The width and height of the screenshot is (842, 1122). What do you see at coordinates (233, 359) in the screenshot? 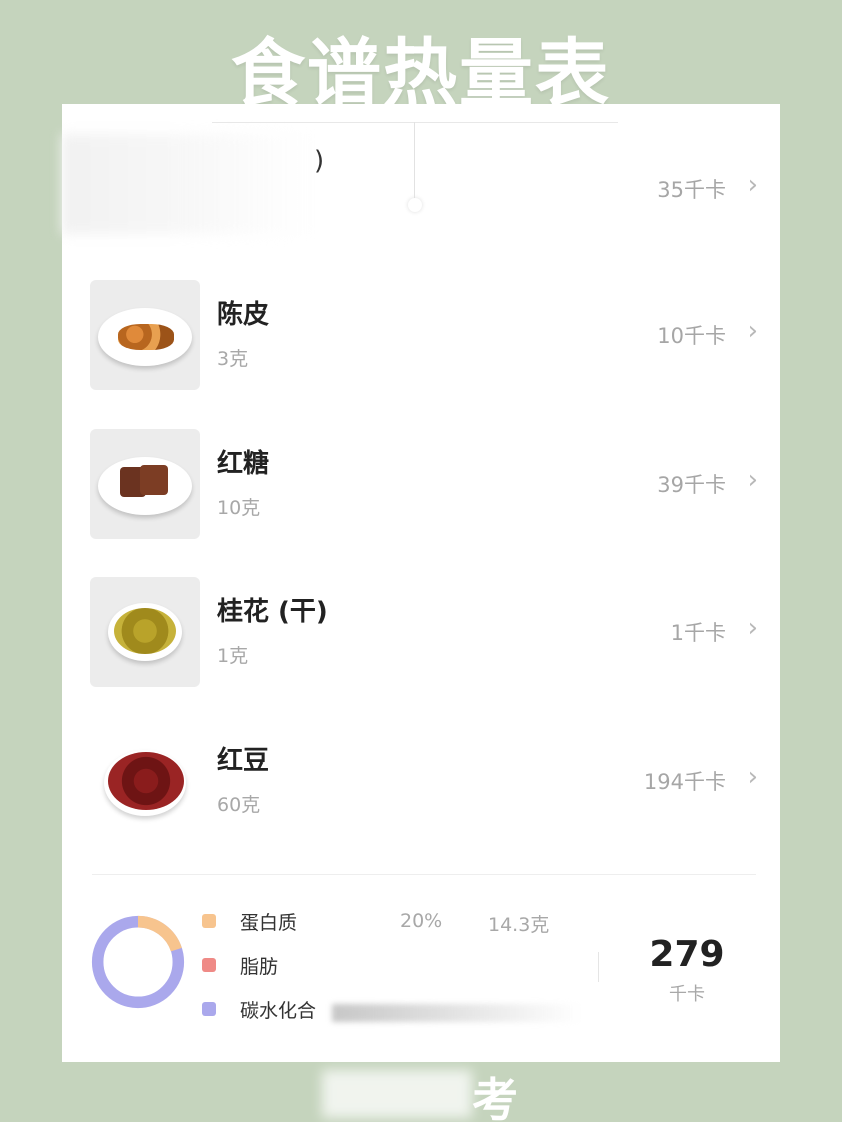
I see `ingredient-weight: 3克` at bounding box center [233, 359].